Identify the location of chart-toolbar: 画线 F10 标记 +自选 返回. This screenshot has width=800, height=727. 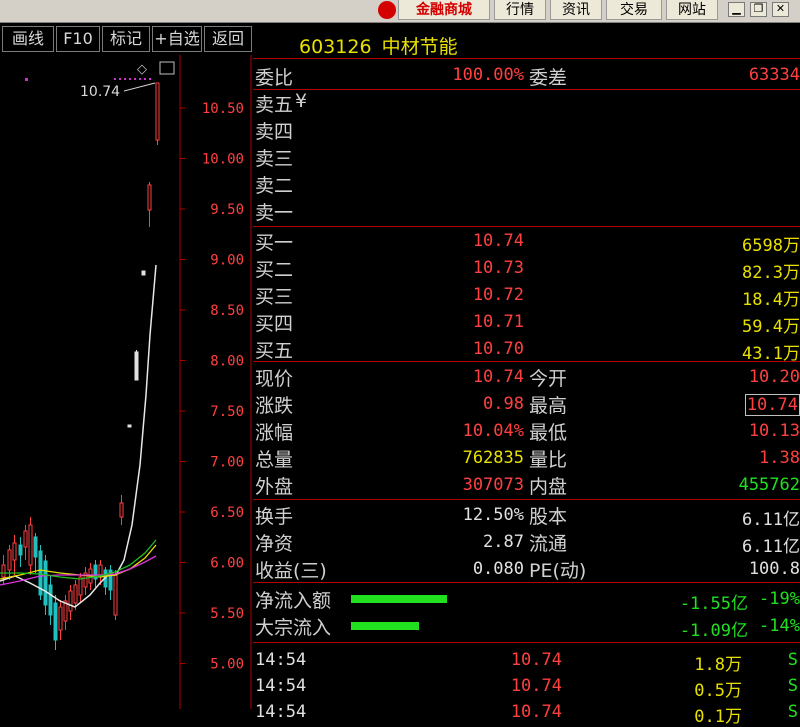
(126, 39).